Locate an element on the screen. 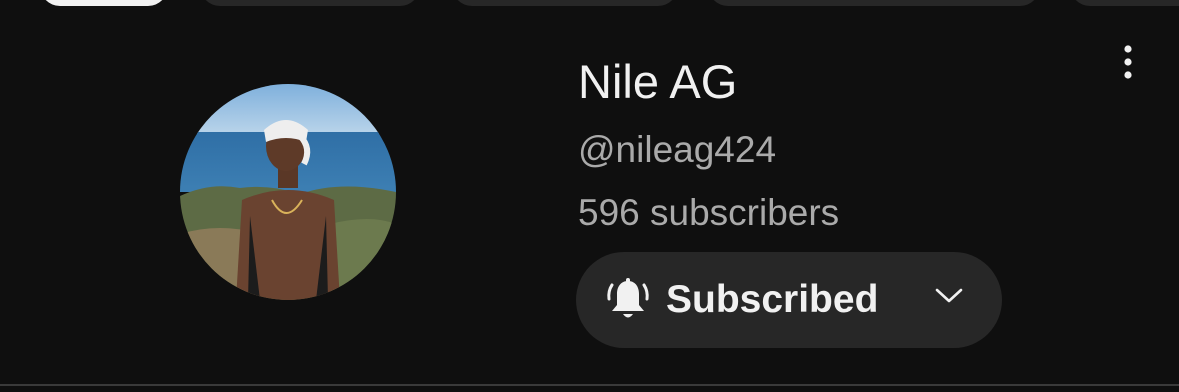 The height and width of the screenshot is (392, 1179). chevron-down-icon is located at coordinates (949, 295).